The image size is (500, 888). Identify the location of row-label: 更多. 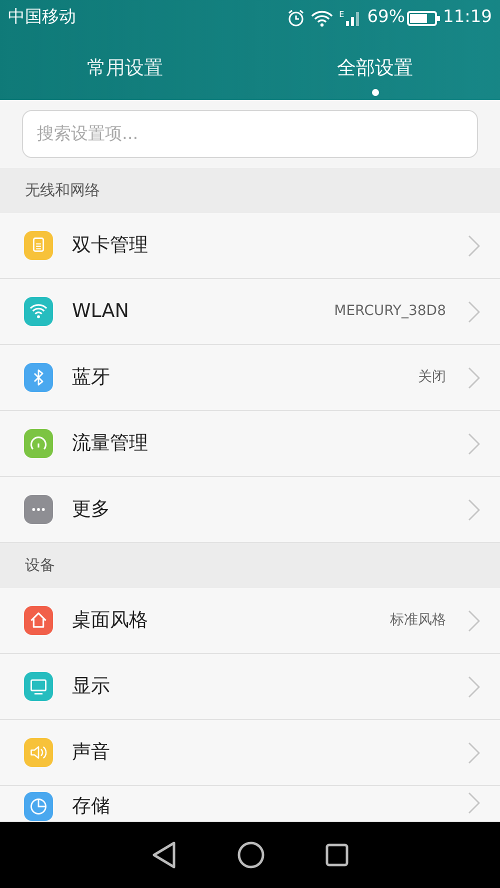
(91, 509).